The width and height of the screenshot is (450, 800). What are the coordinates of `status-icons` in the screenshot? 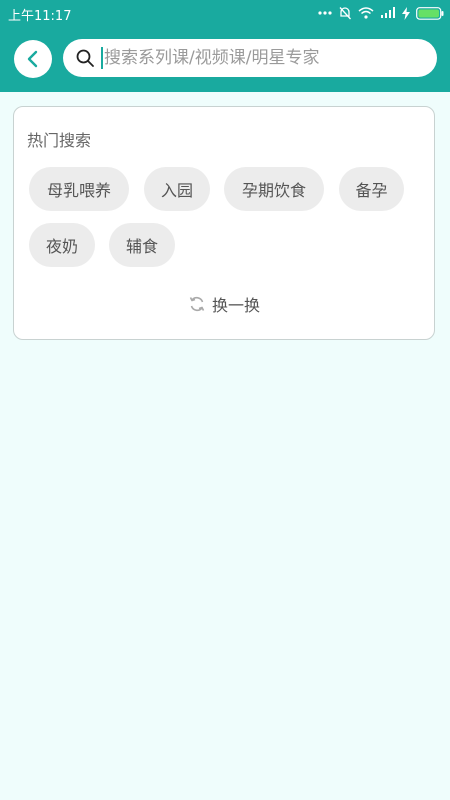 It's located at (381, 13).